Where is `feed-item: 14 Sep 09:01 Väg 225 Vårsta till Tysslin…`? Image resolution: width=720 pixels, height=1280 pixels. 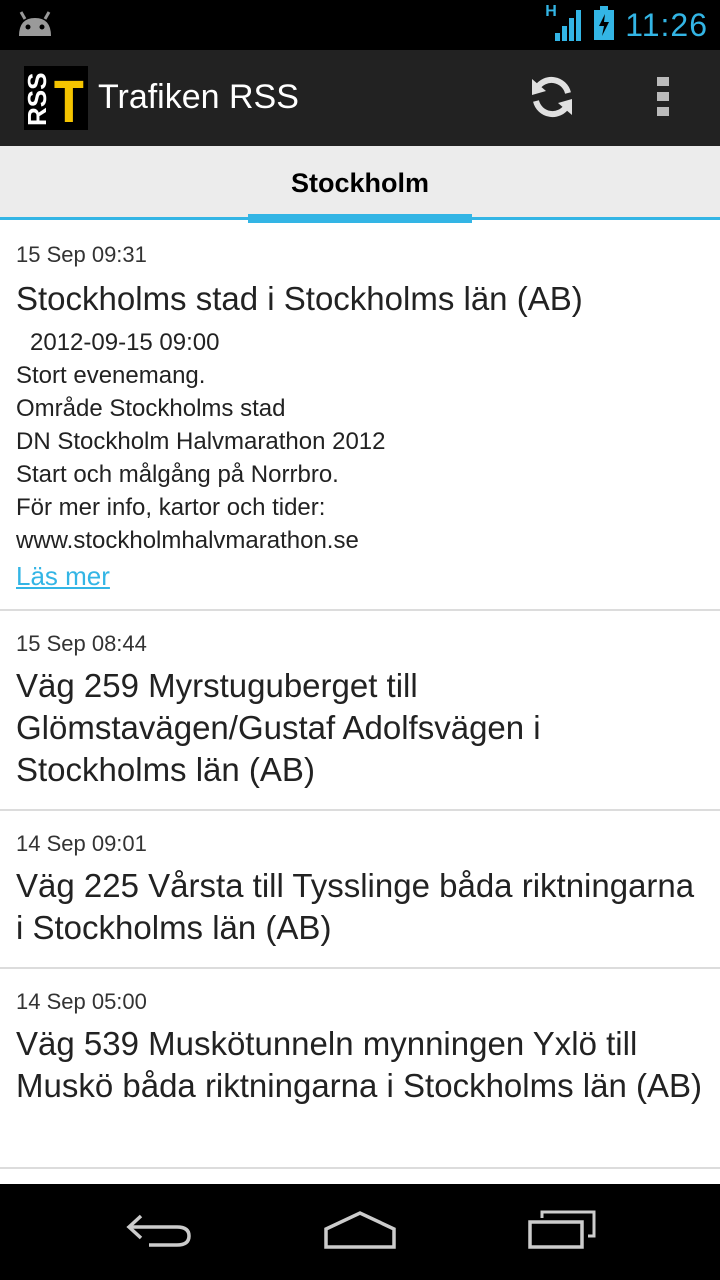
feed-item: 14 Sep 09:01 Väg 225 Vårsta till Tysslin… is located at coordinates (360, 890).